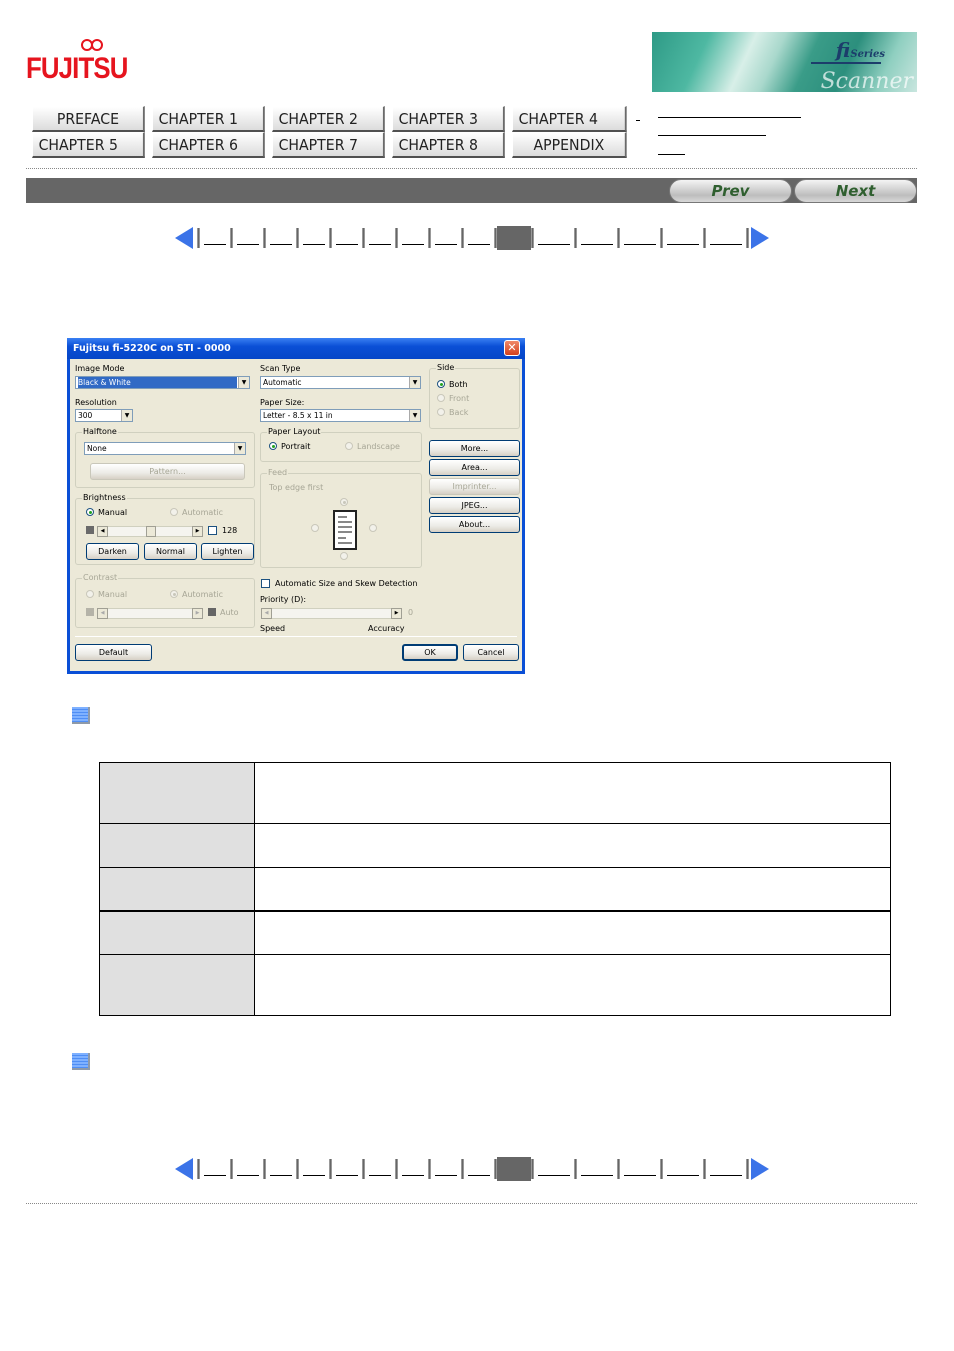 The height and width of the screenshot is (1351, 954). What do you see at coordinates (569, 119) in the screenshot?
I see `chapter-nav-chapter-4: CHAPTER 4` at bounding box center [569, 119].